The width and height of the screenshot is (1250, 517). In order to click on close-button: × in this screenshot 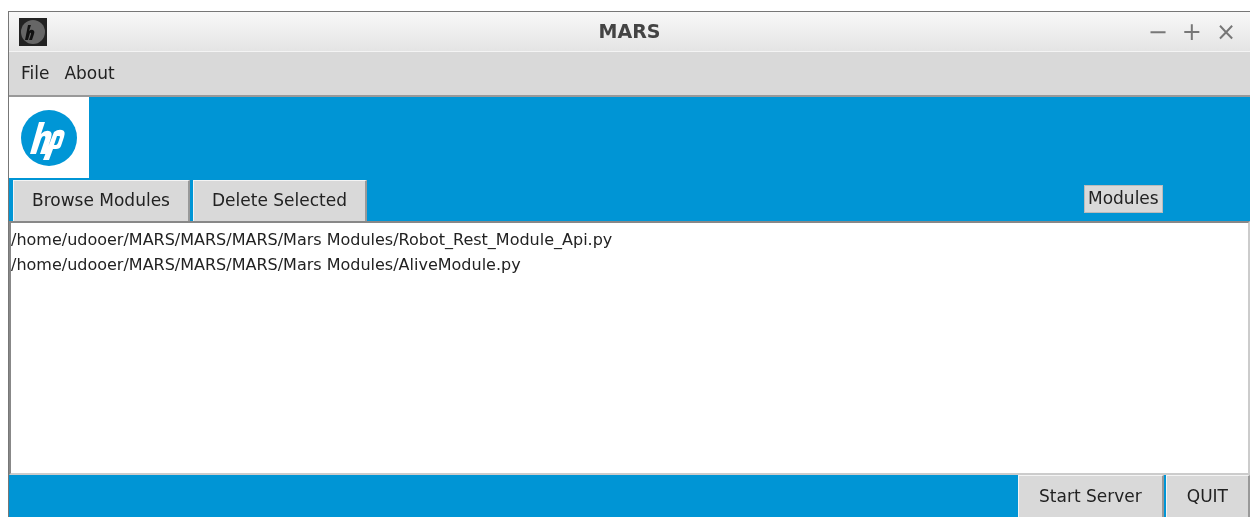, I will do `click(1225, 31)`.